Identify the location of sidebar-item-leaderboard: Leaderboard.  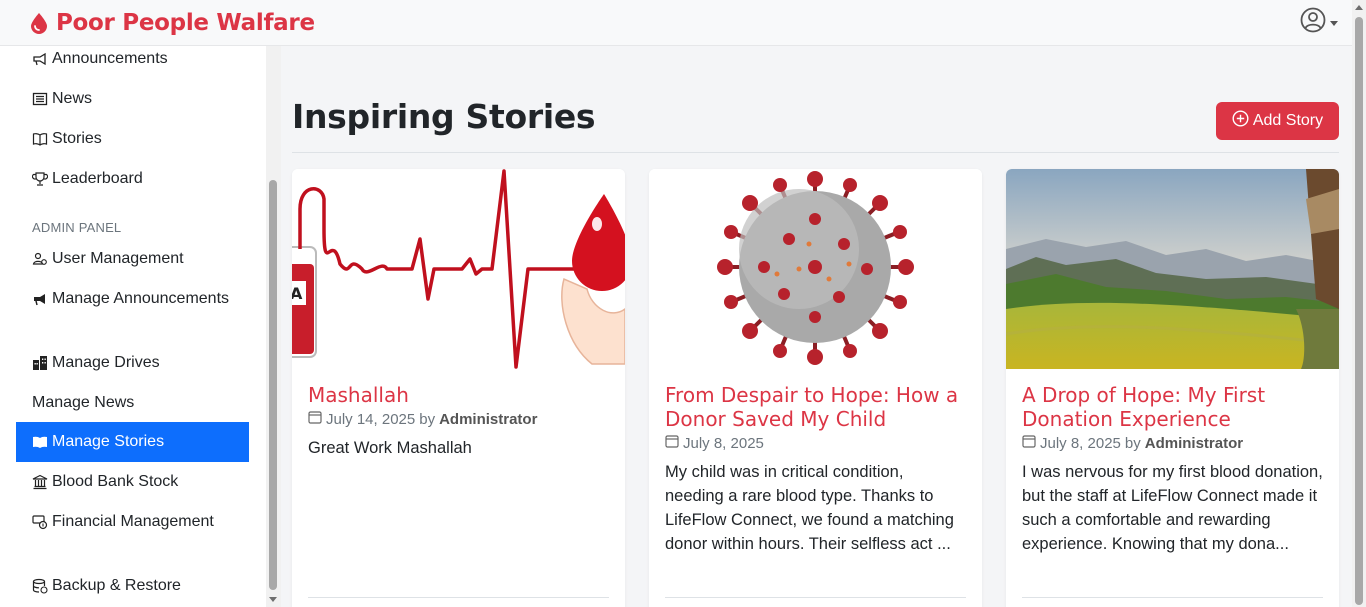
(132, 179).